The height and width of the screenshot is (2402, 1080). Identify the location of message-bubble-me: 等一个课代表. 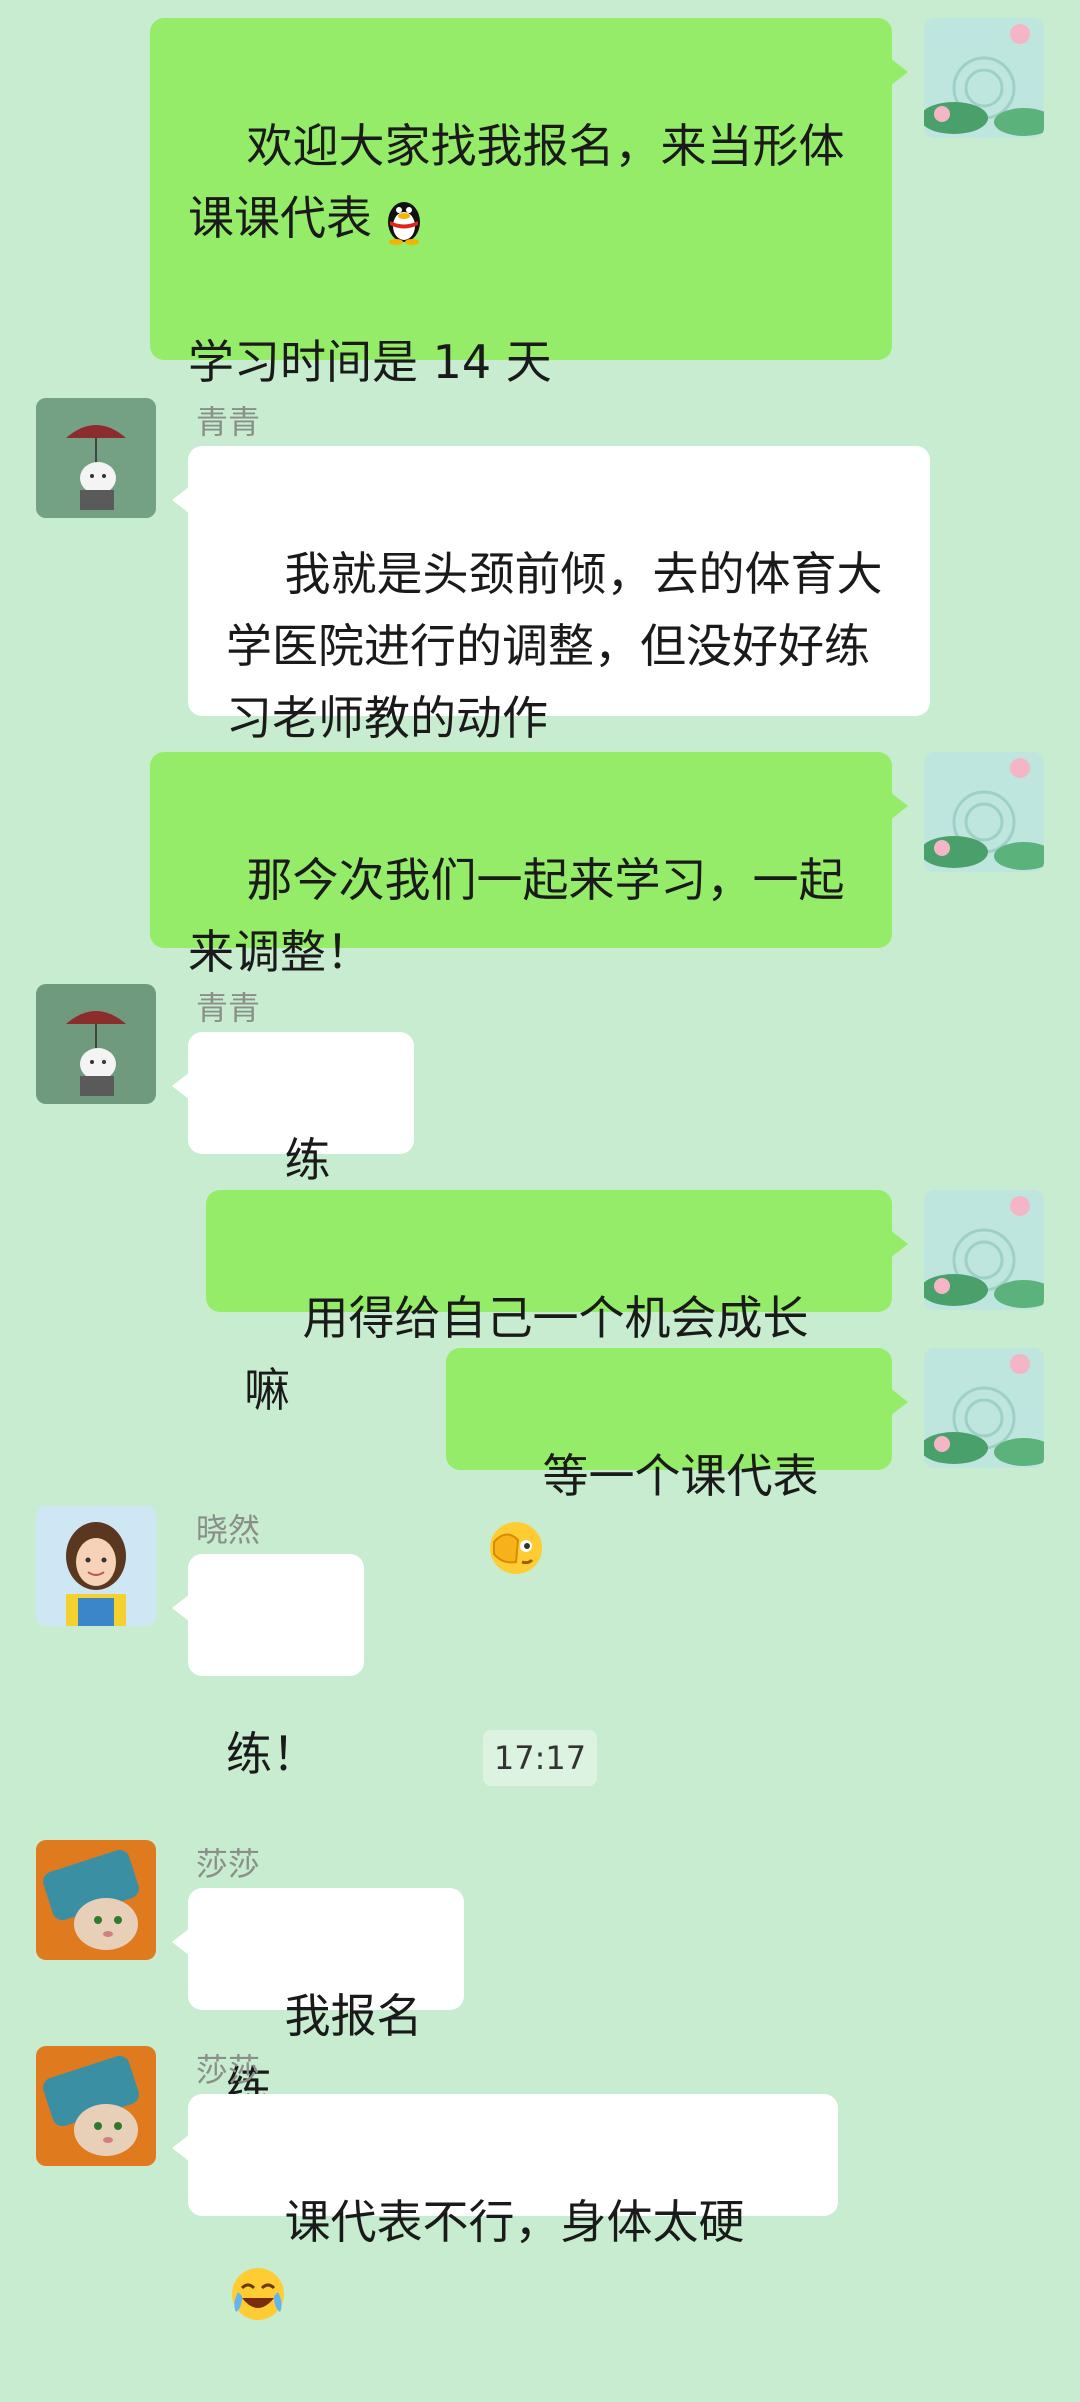
(677, 1461).